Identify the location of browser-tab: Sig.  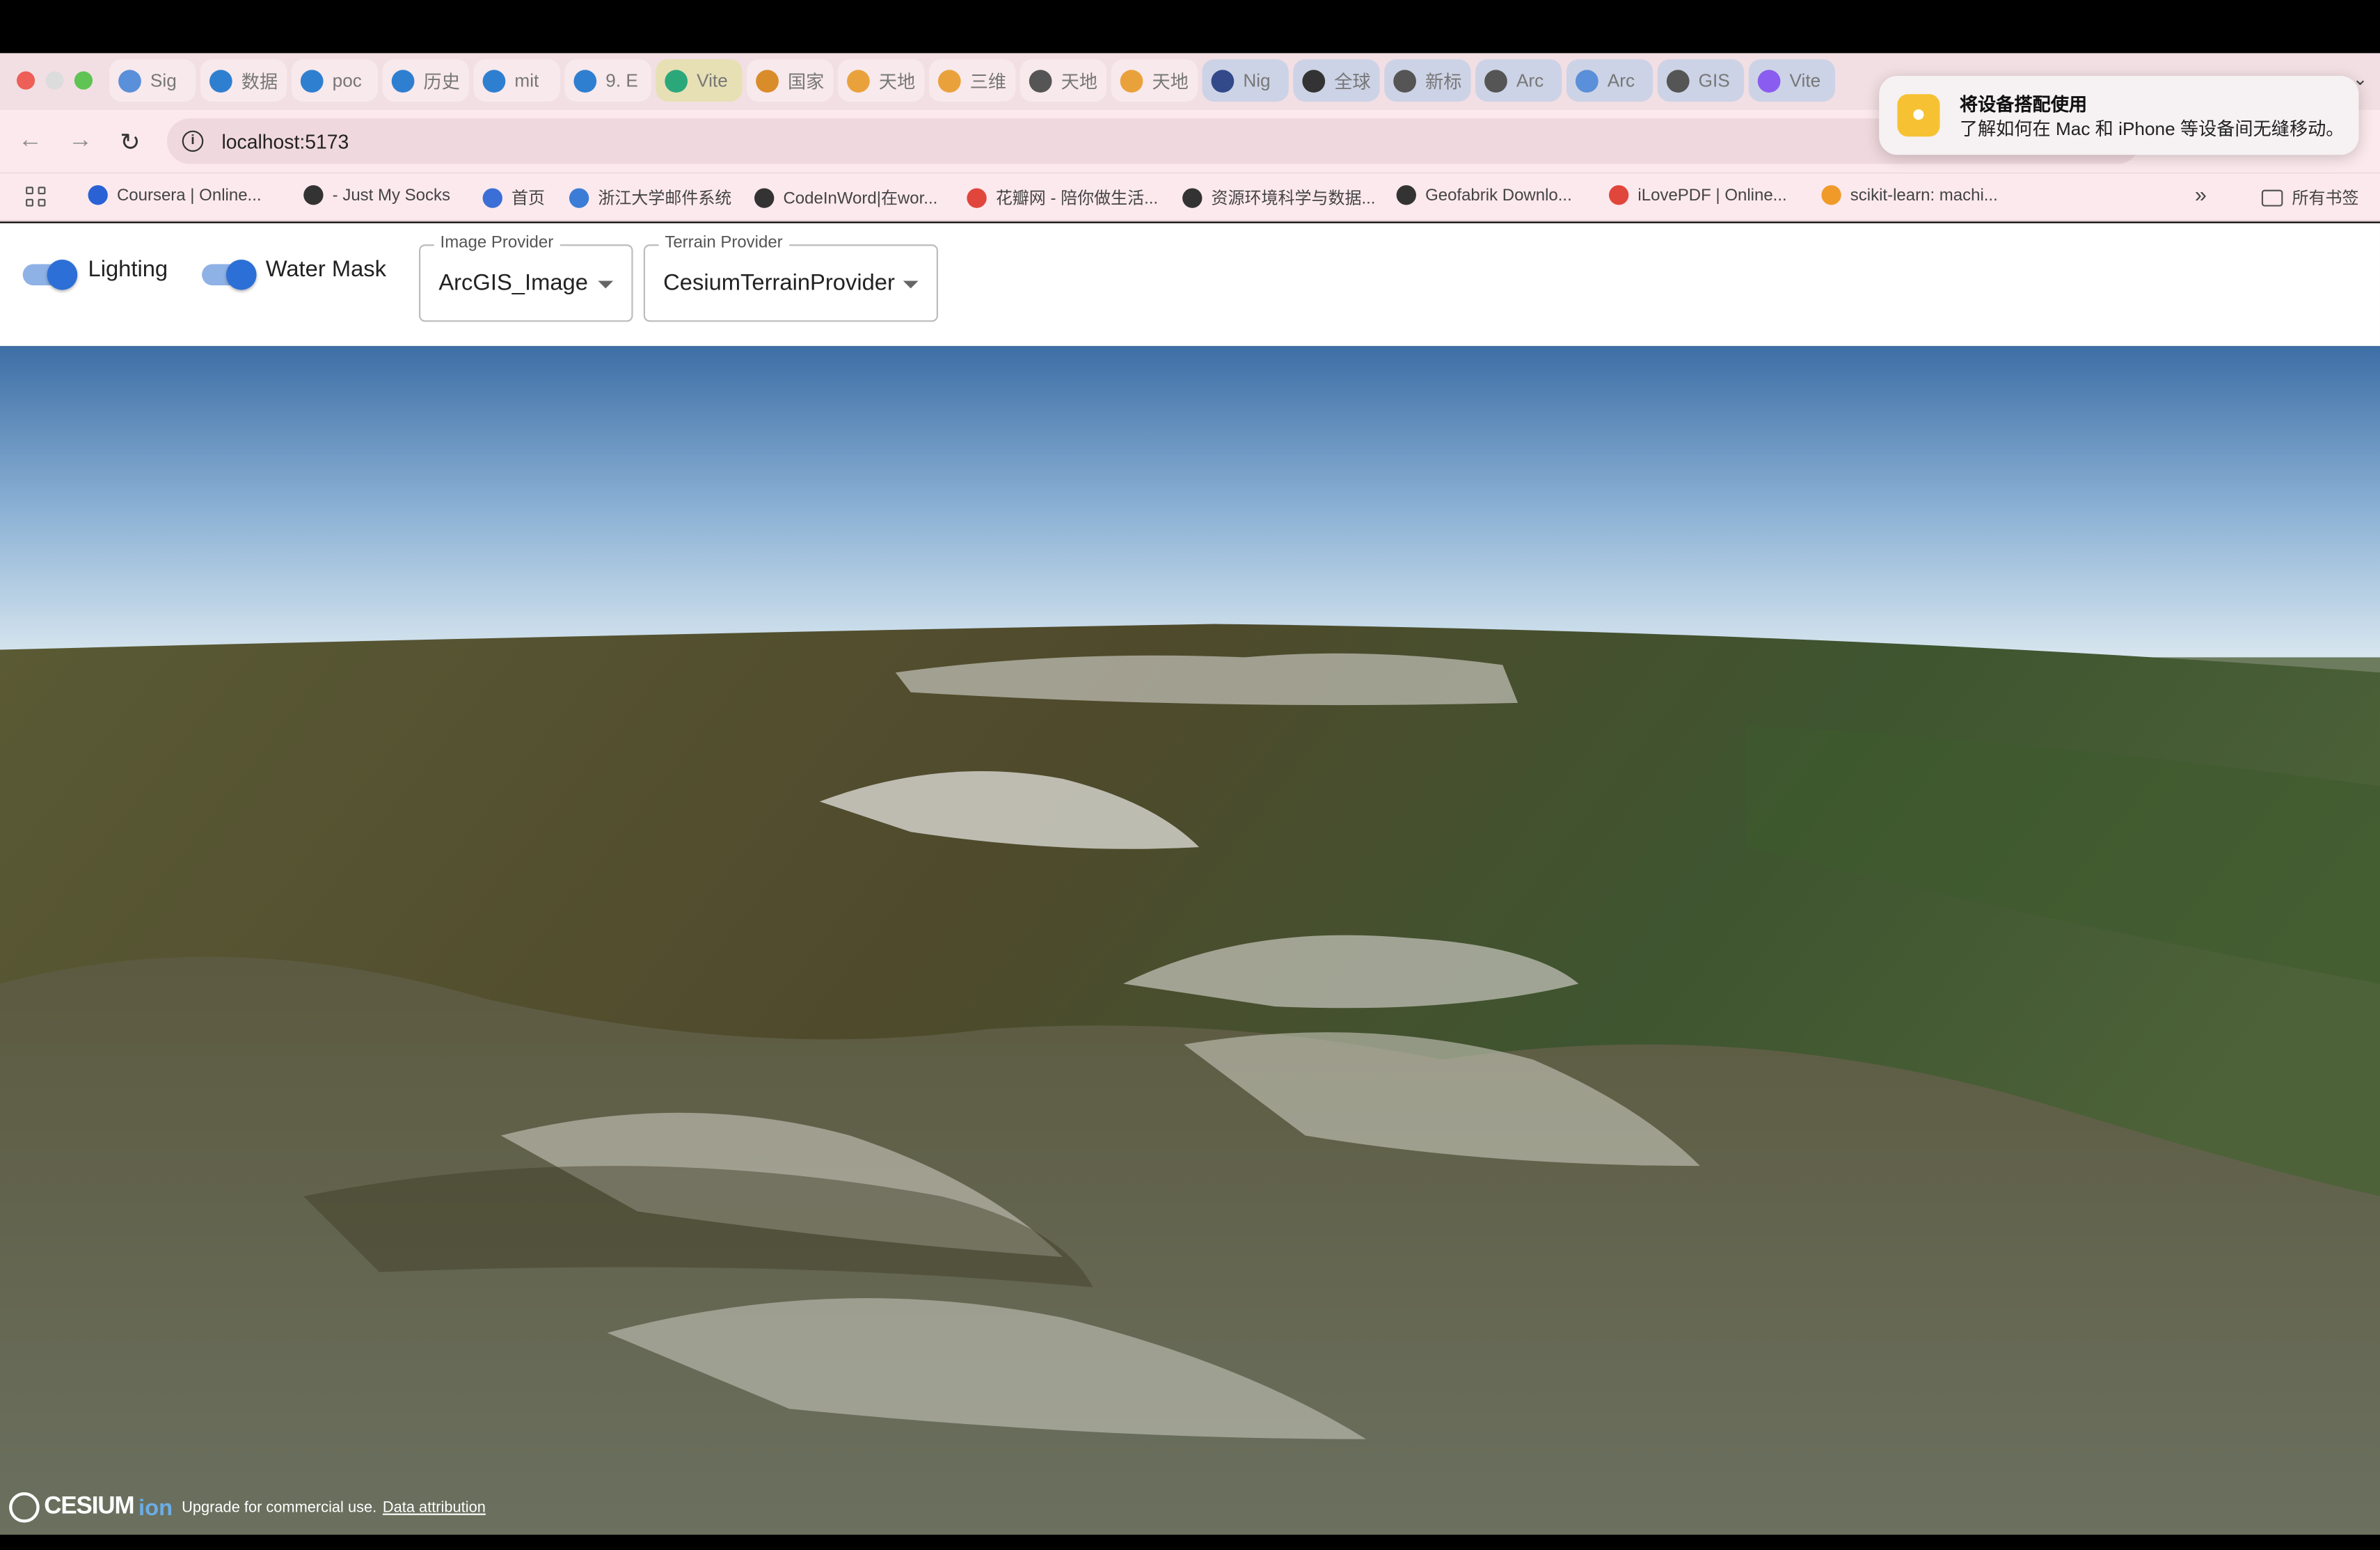
(152, 80).